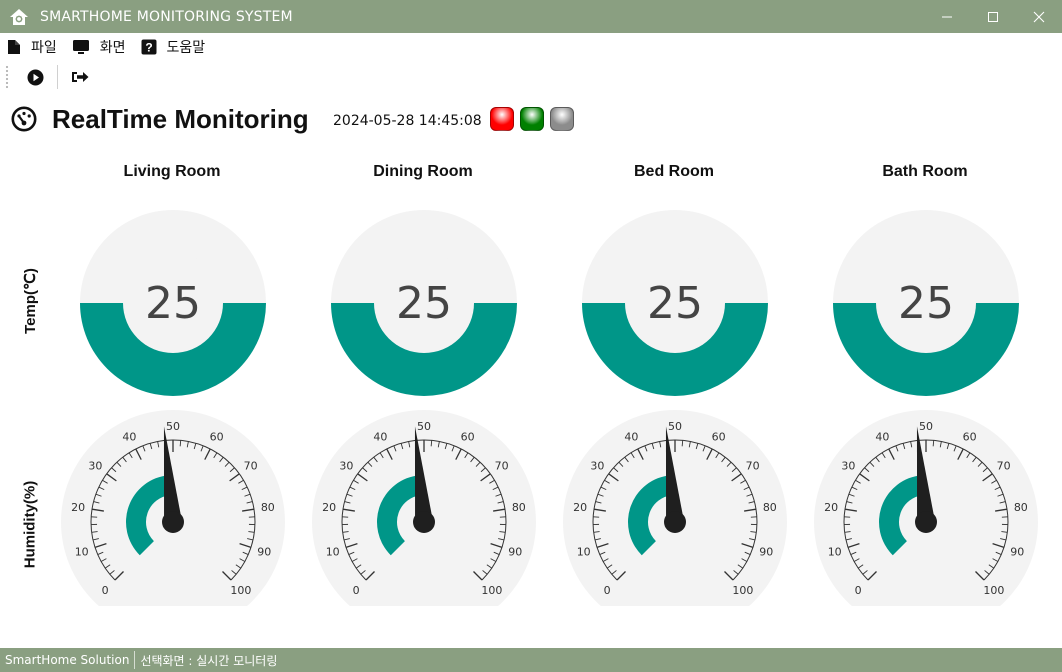  I want to click on menu-file-label: 파일, so click(44, 47).